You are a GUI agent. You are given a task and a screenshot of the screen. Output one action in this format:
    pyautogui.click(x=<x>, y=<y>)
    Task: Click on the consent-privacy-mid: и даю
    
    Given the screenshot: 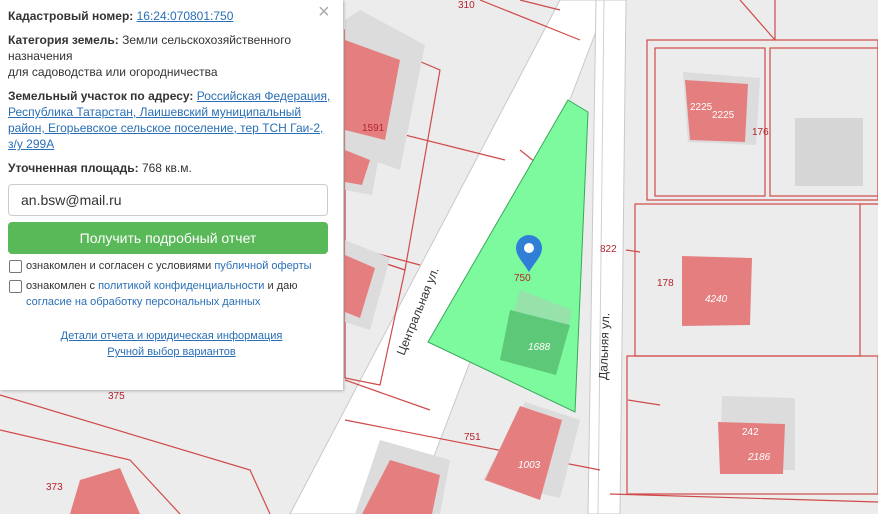 What is the action you would take?
    pyautogui.click(x=282, y=286)
    